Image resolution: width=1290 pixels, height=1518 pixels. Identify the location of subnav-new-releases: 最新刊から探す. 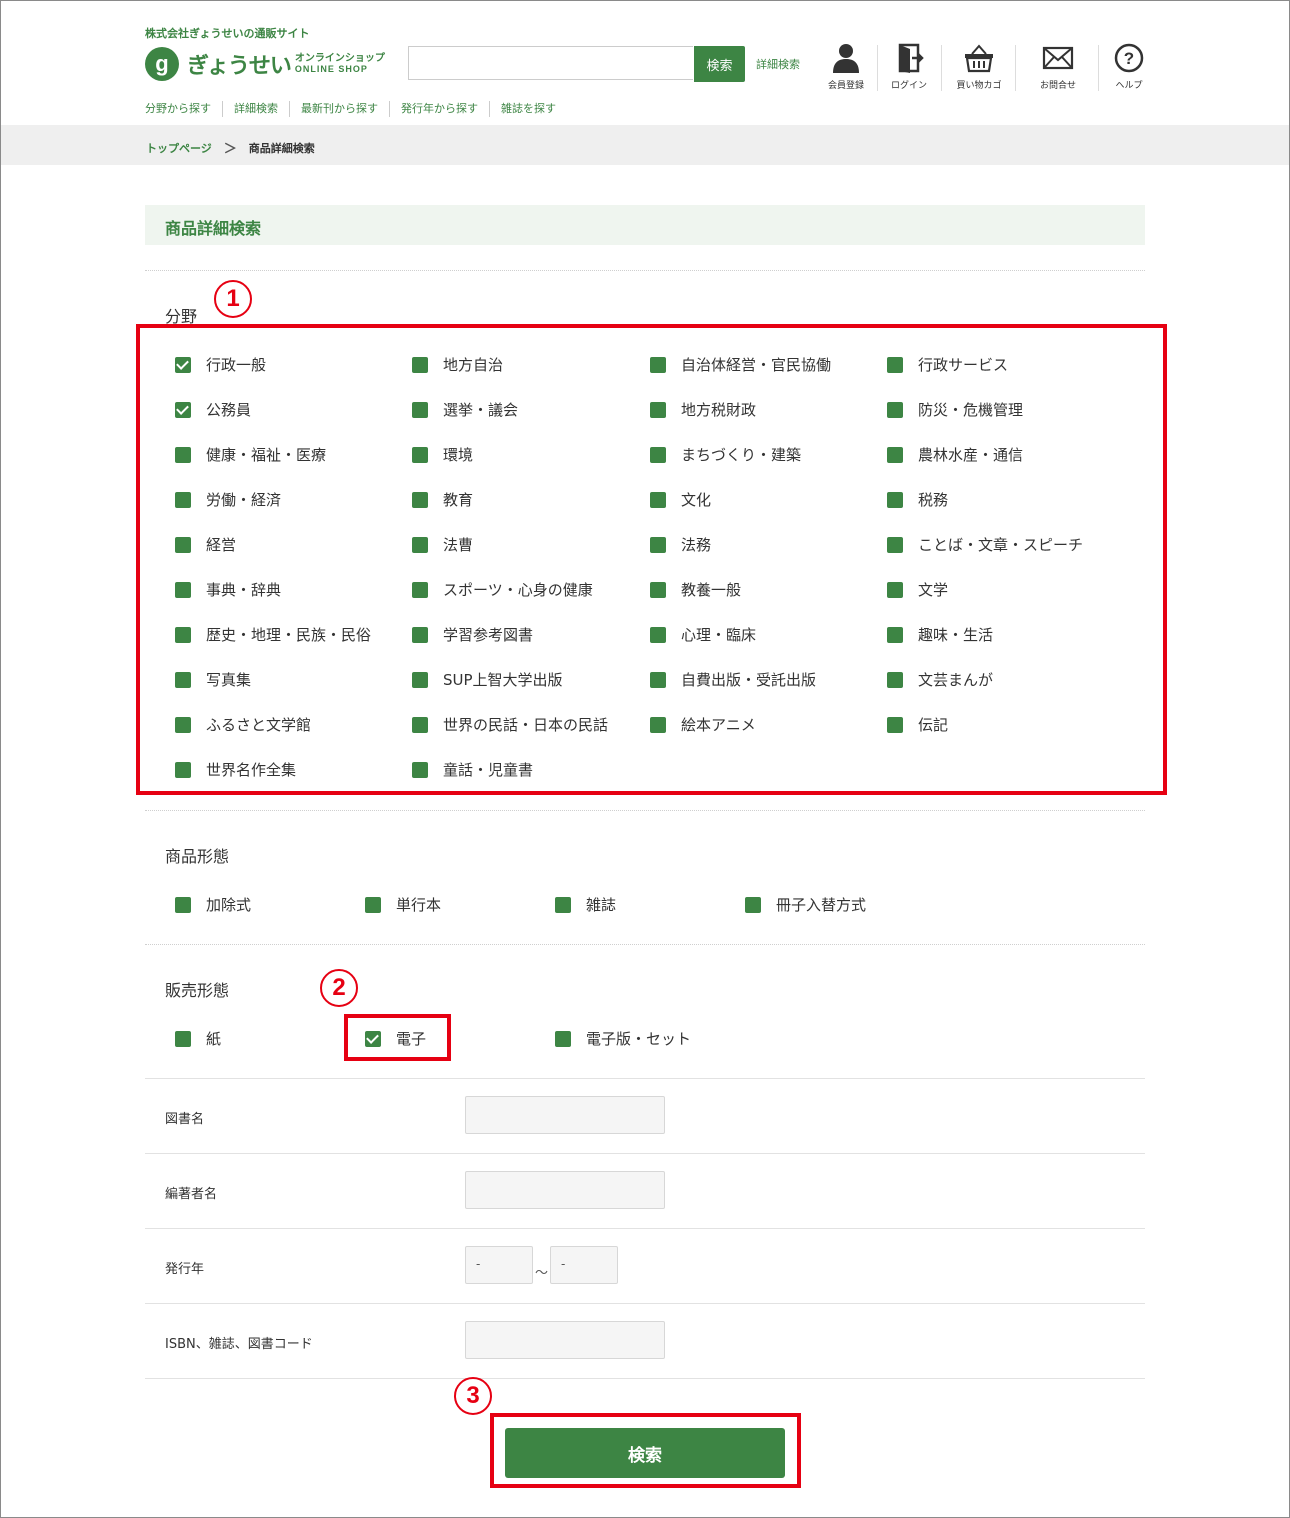
(339, 109).